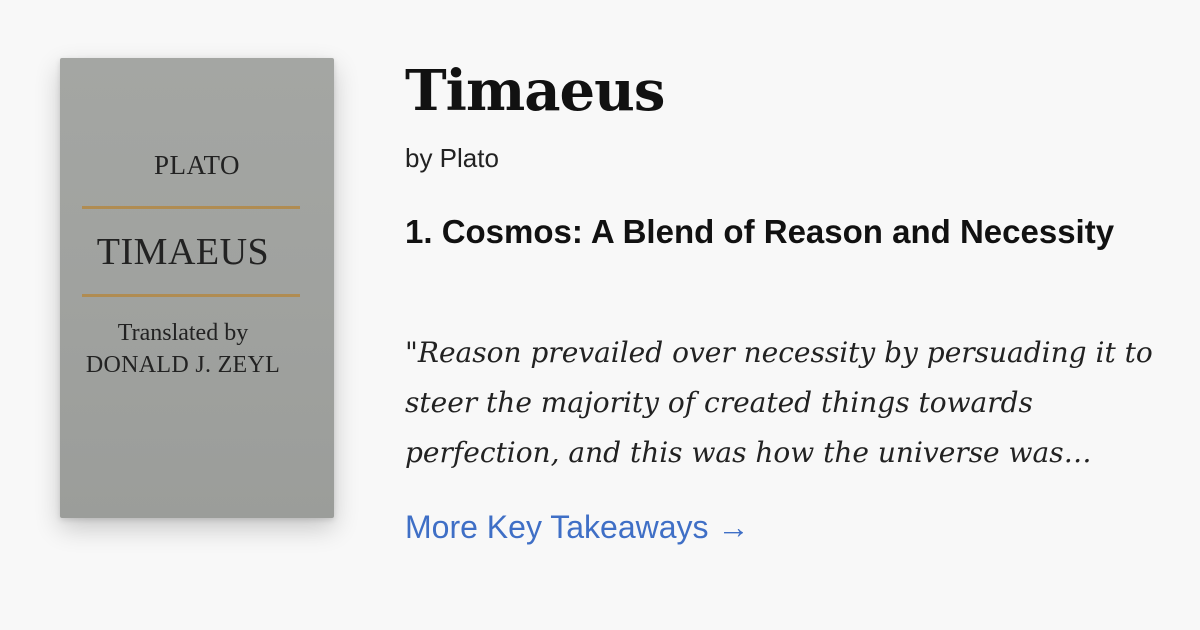  Describe the element at coordinates (452, 158) in the screenshot. I see `book-author: by Plato` at that location.